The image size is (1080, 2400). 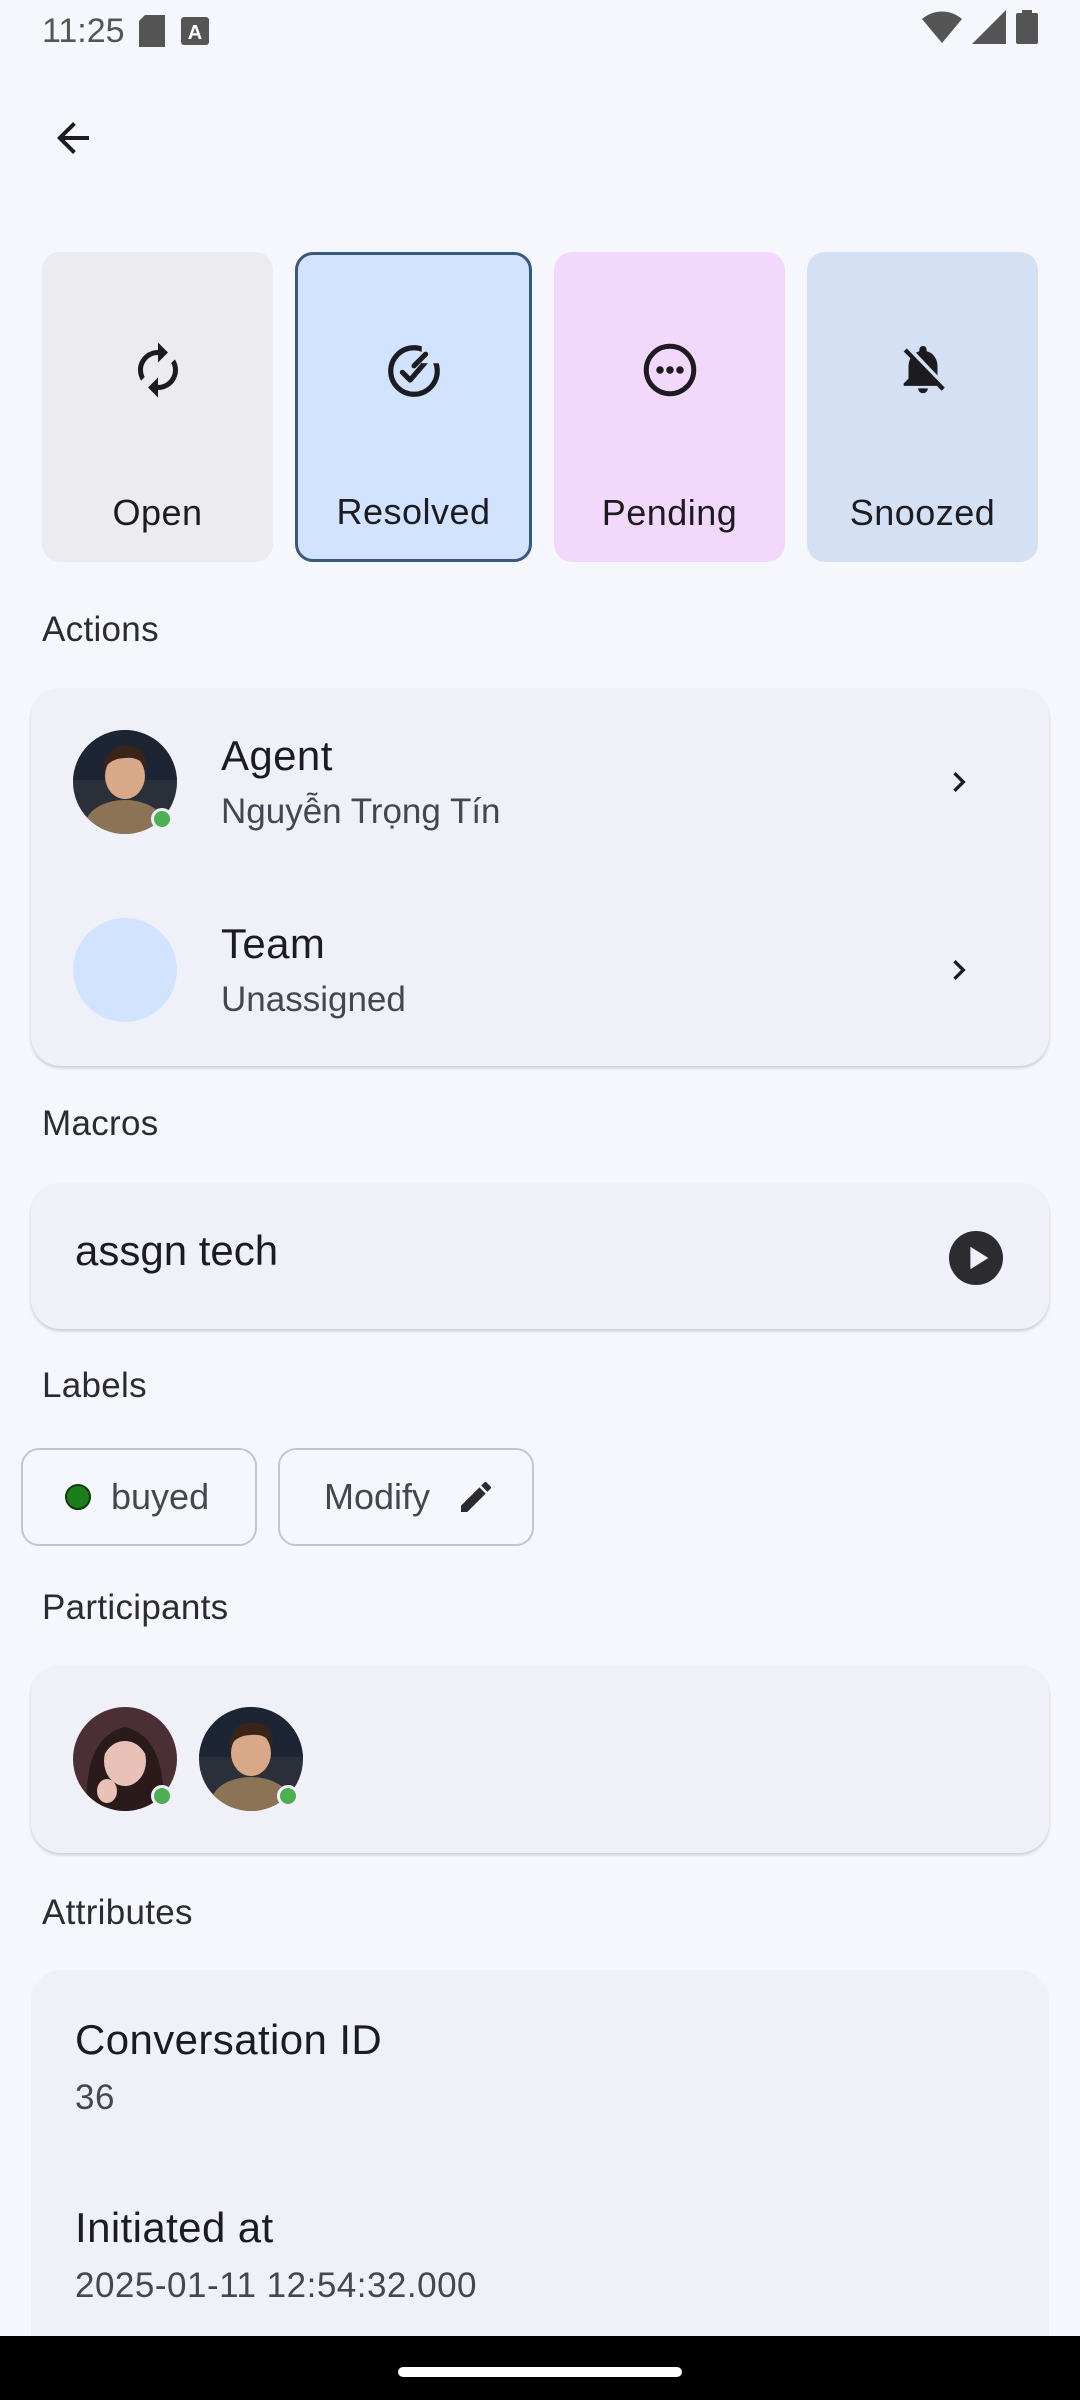 What do you see at coordinates (177, 1250) in the screenshot?
I see `macro-name: assgn tech` at bounding box center [177, 1250].